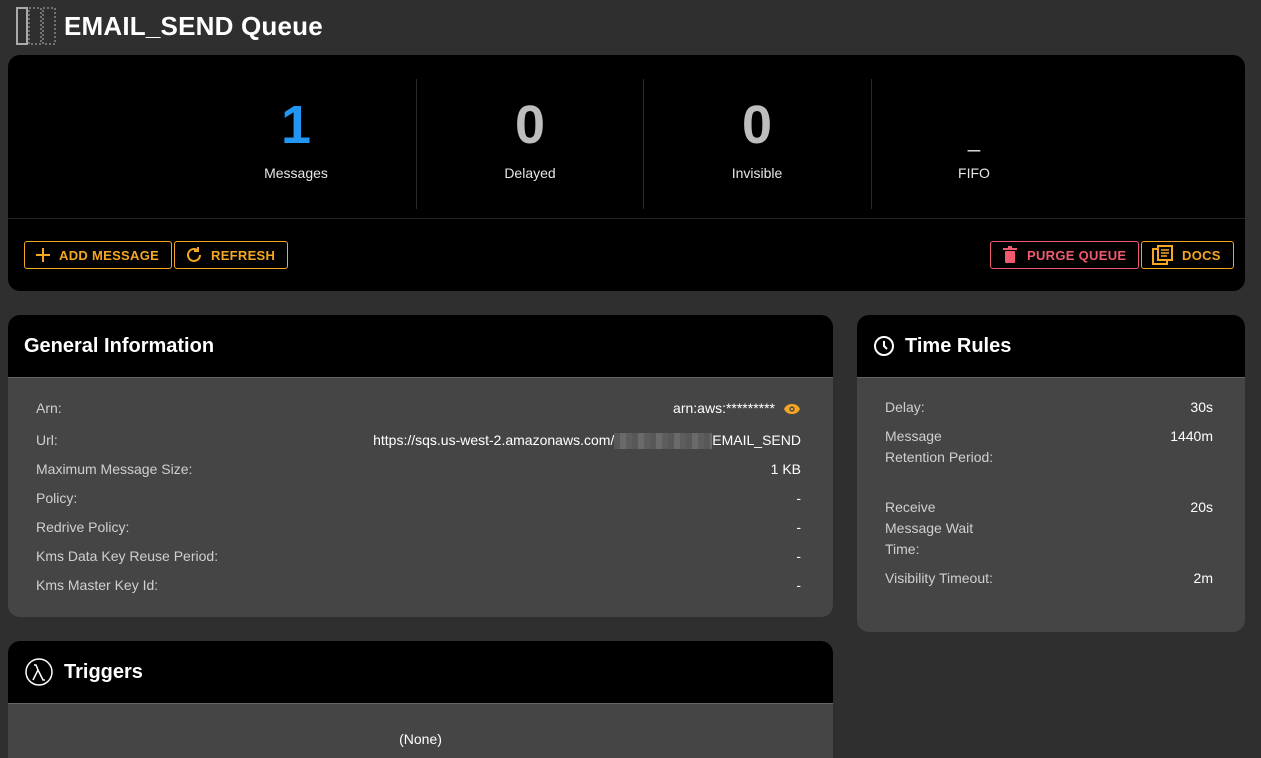 This screenshot has height=758, width=1261. I want to click on panel-title: General Information, so click(119, 345).